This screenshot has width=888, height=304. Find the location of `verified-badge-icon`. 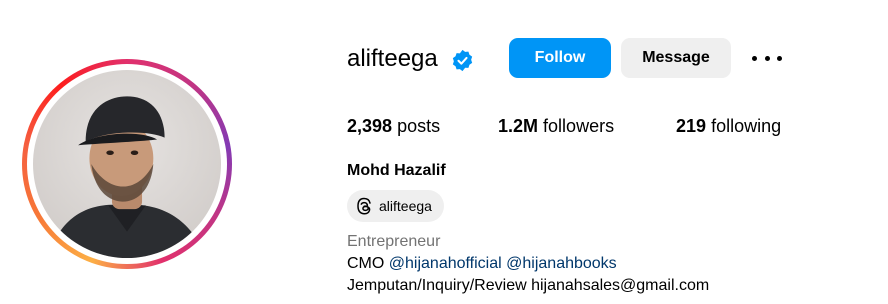

verified-badge-icon is located at coordinates (462, 60).